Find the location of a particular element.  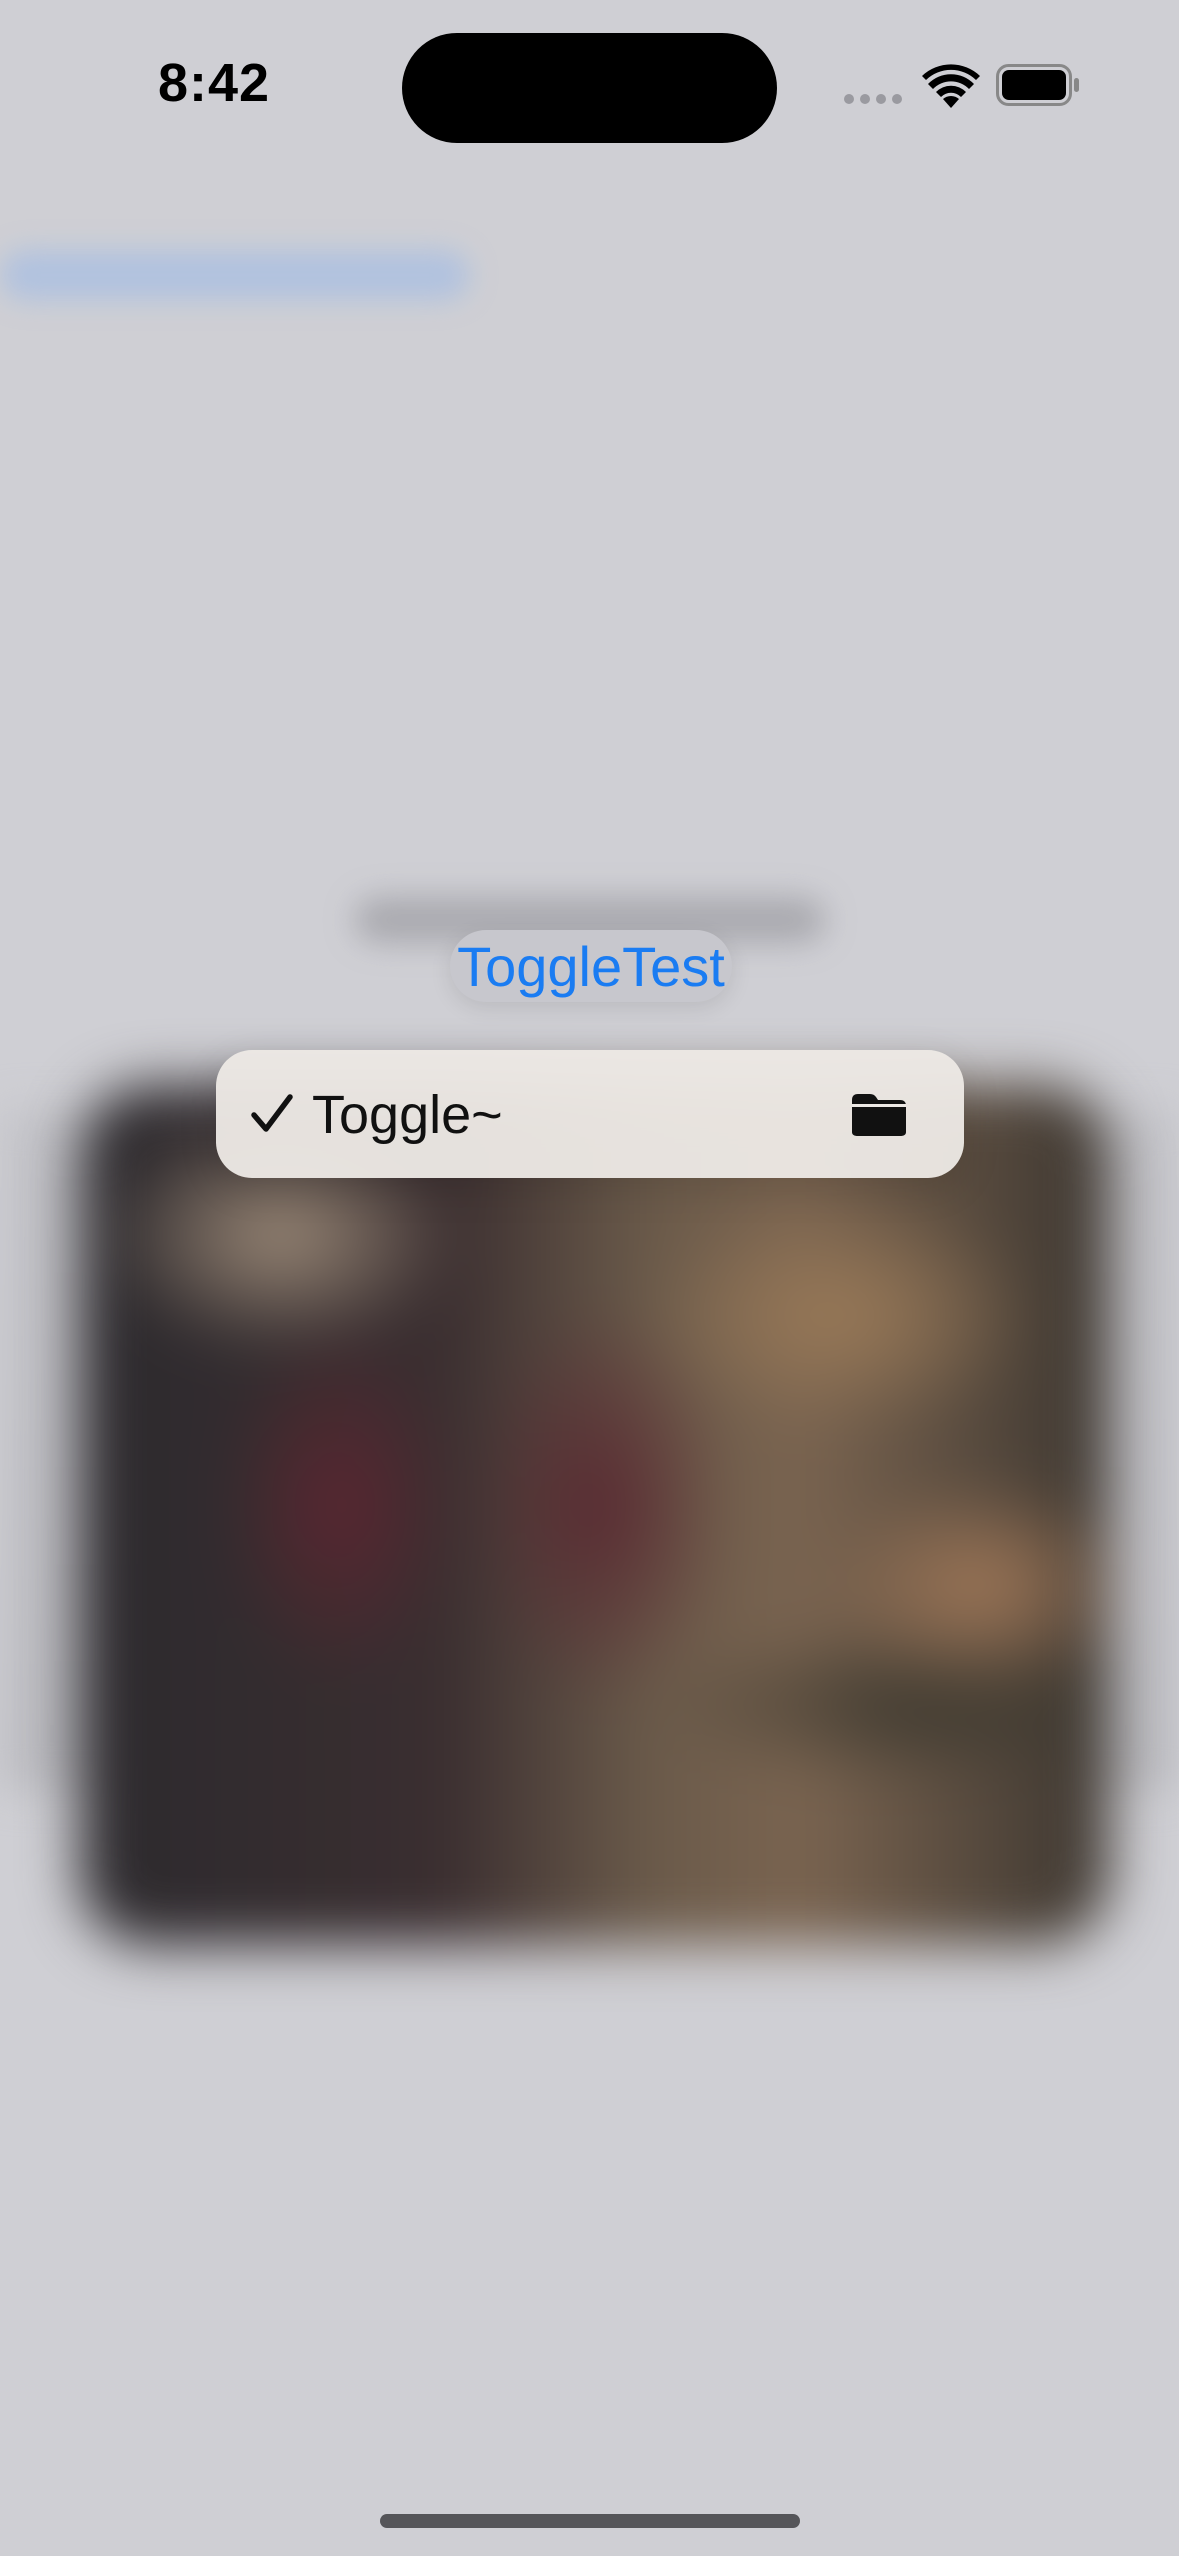

home-indicator is located at coordinates (590, 2521).